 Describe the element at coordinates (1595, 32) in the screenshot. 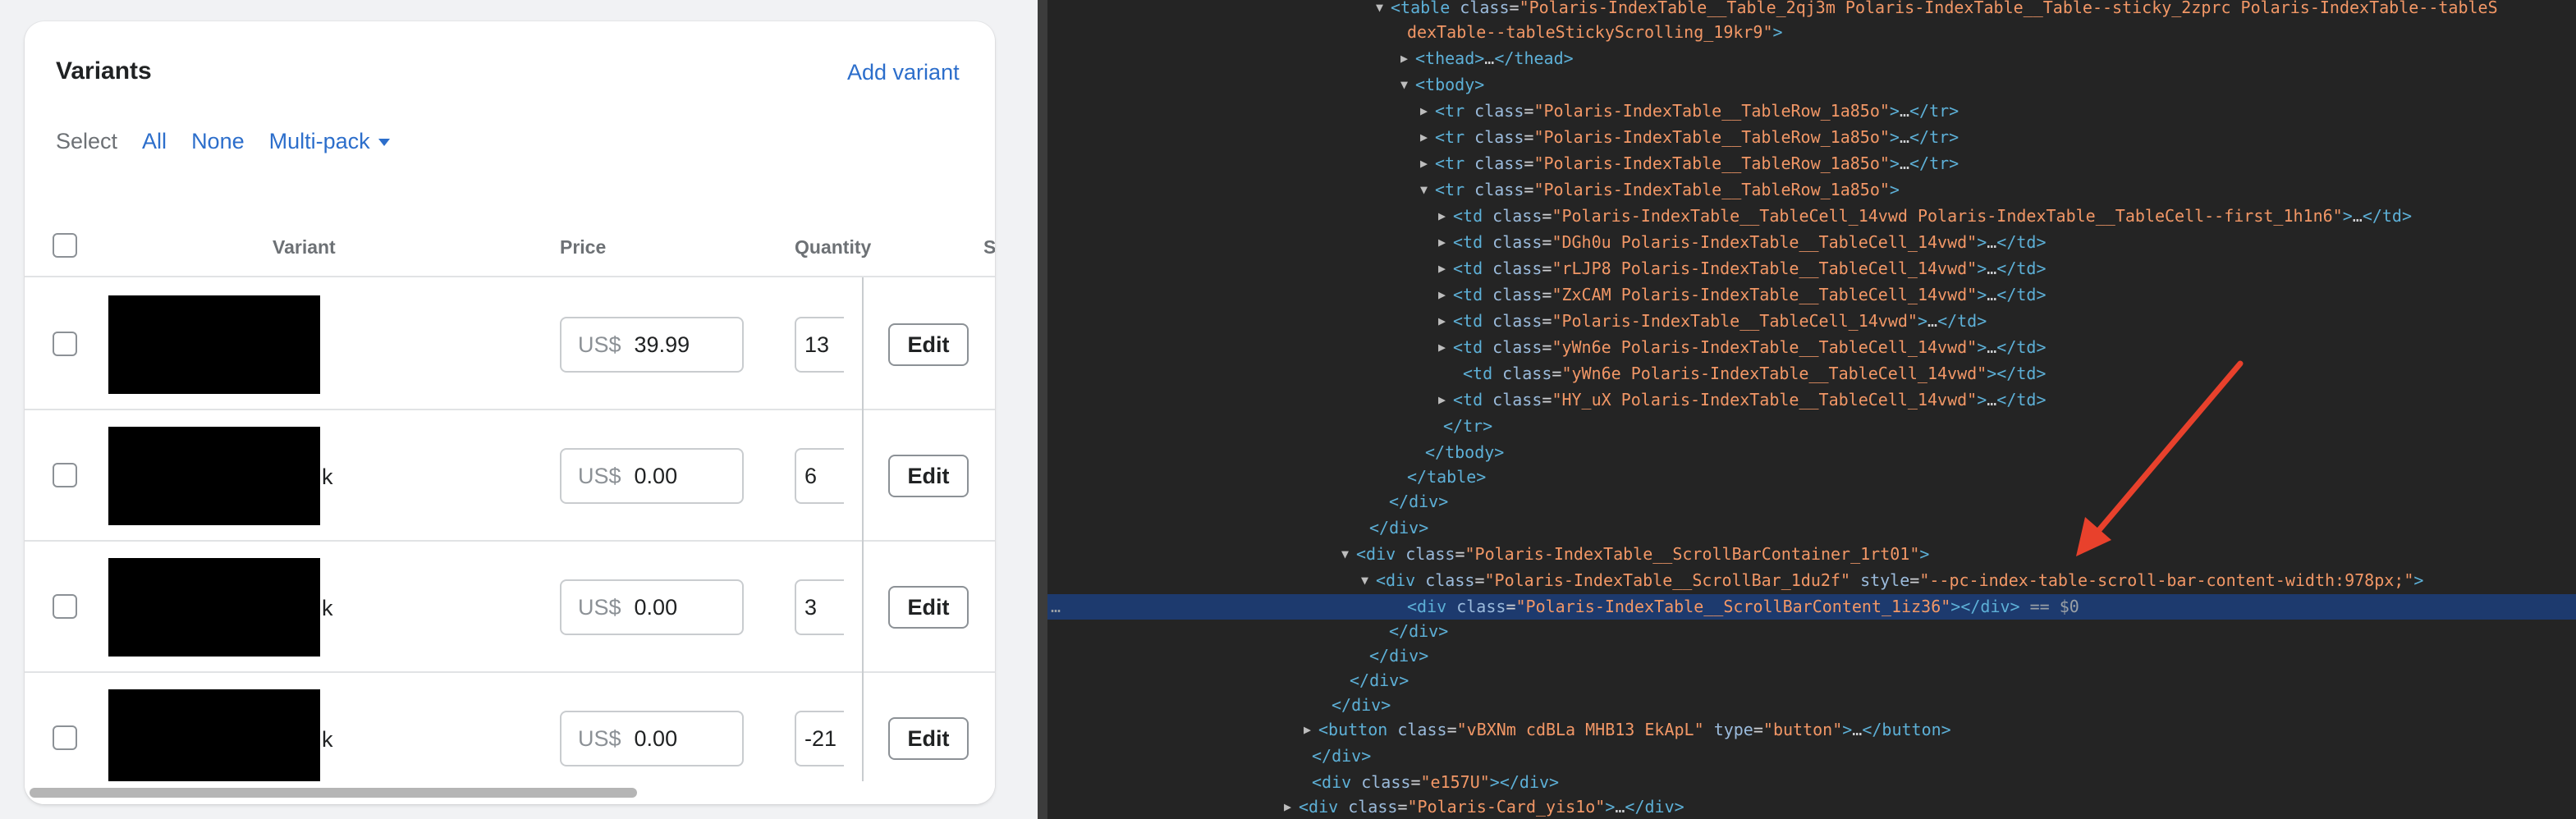

I see `dom-node-markup: dexTable--tableStickyScrolling_19kr9">` at that location.